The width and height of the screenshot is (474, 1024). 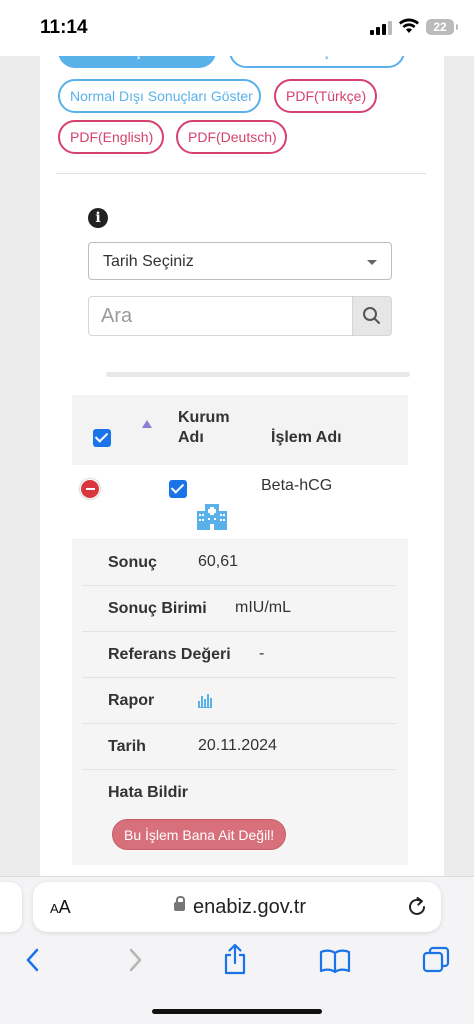 What do you see at coordinates (231, 137) in the screenshot?
I see `pdf-german-button: PDF(Deutsch)` at bounding box center [231, 137].